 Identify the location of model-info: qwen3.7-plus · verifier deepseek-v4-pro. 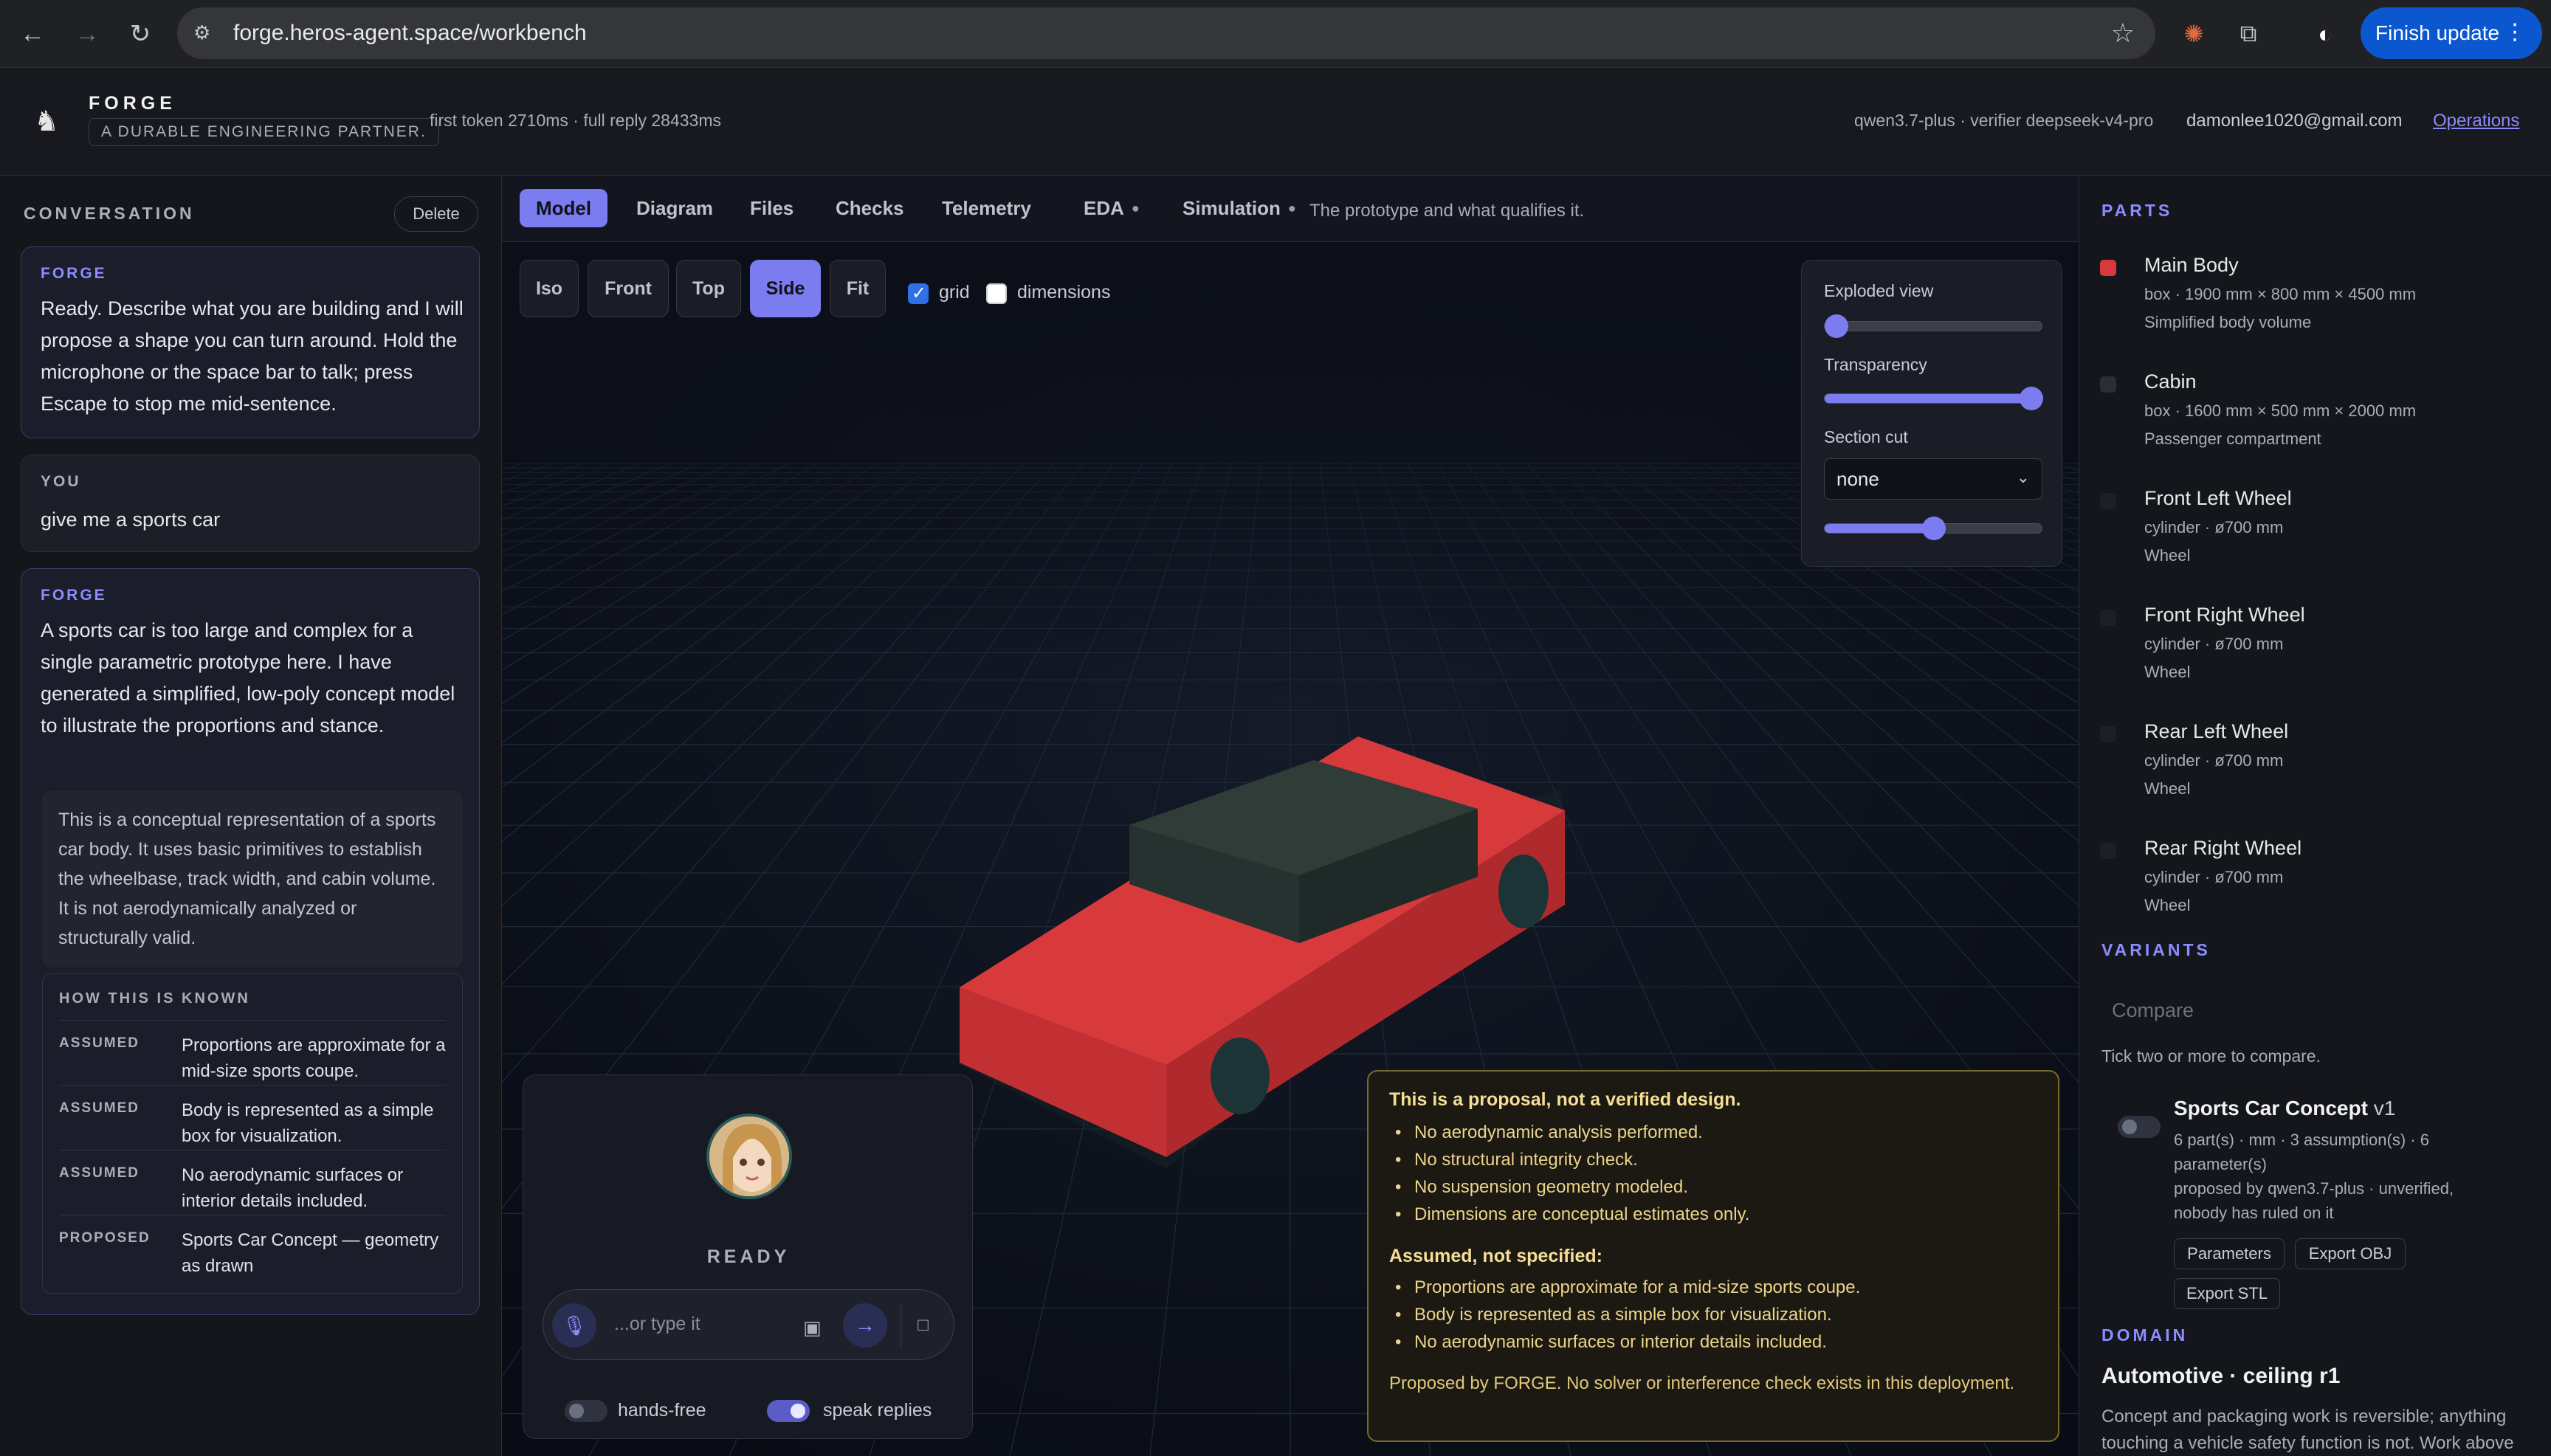
(2004, 120).